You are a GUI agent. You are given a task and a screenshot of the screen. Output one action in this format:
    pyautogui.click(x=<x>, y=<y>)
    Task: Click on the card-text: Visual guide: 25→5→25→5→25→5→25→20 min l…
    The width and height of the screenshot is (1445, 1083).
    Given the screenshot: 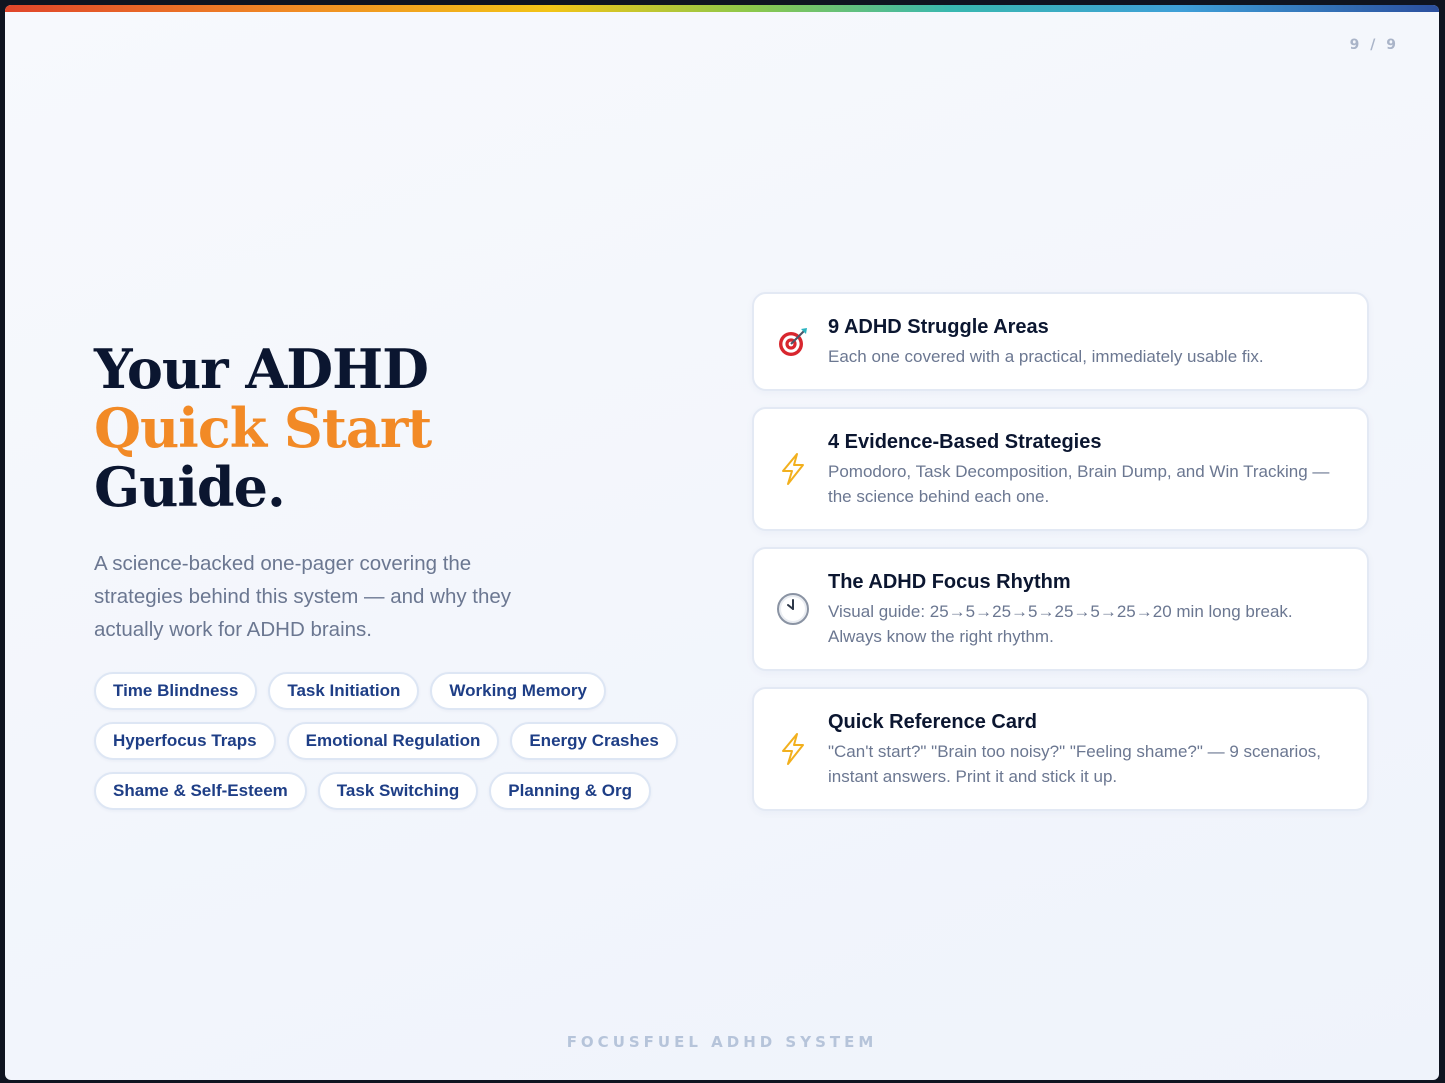 What is the action you would take?
    pyautogui.click(x=1060, y=624)
    